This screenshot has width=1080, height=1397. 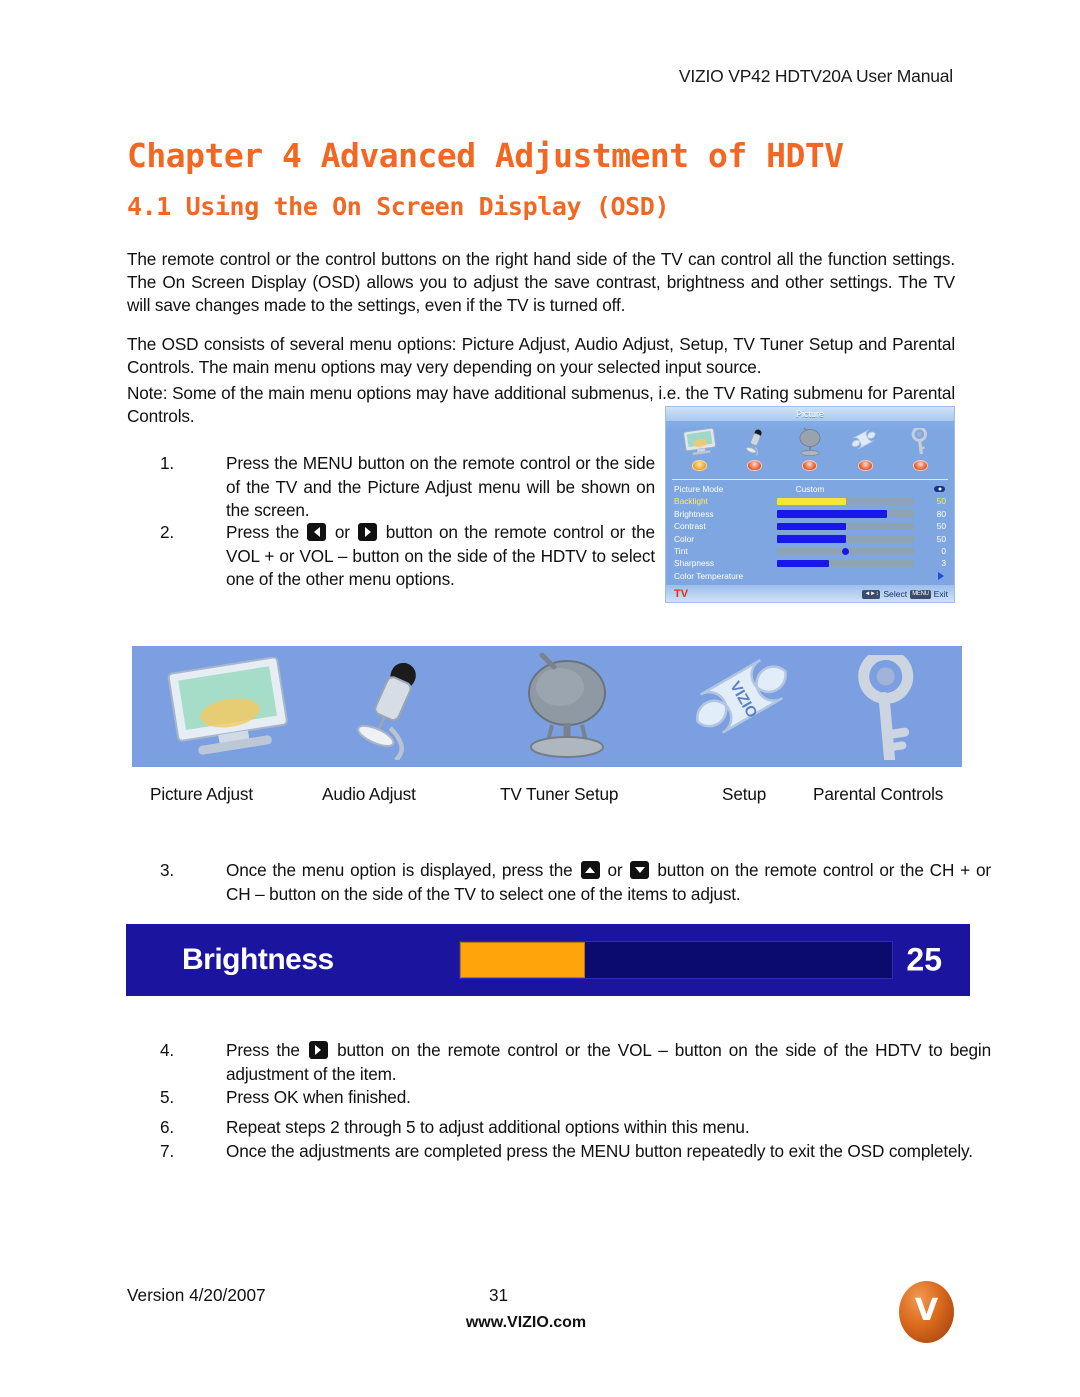 I want to click on brightness-slider-fill, so click(x=523, y=960).